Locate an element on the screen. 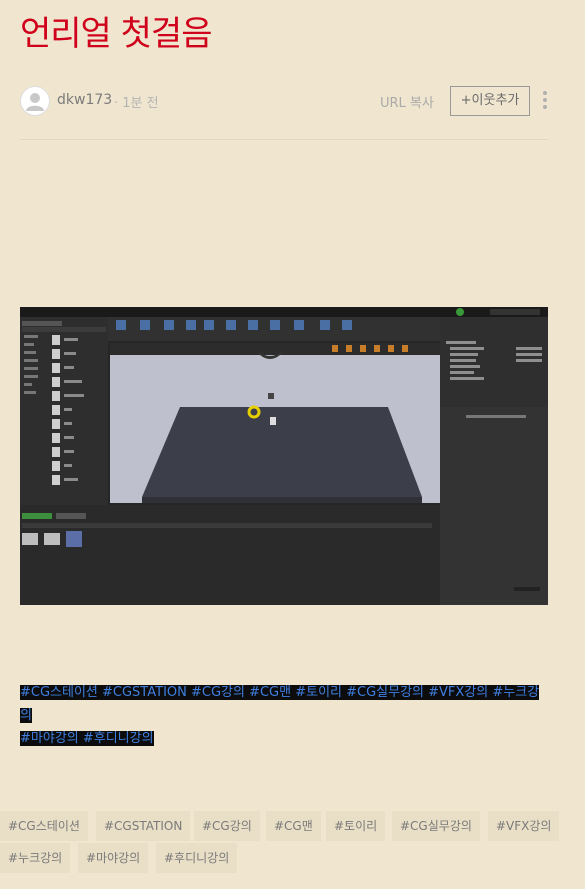 The width and height of the screenshot is (585, 889). copy-url-button: URL 복사 is located at coordinates (407, 101).